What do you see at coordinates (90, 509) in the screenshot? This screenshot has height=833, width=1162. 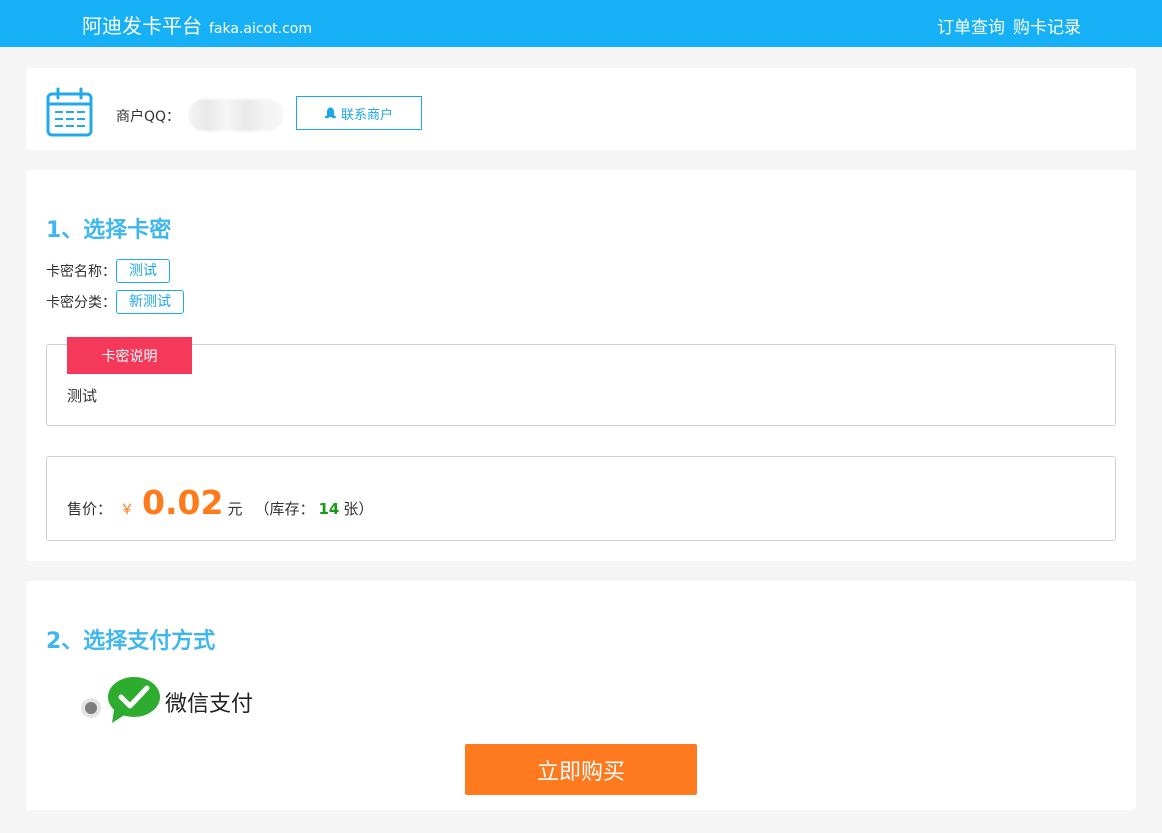 I see `price-label: 售价：` at bounding box center [90, 509].